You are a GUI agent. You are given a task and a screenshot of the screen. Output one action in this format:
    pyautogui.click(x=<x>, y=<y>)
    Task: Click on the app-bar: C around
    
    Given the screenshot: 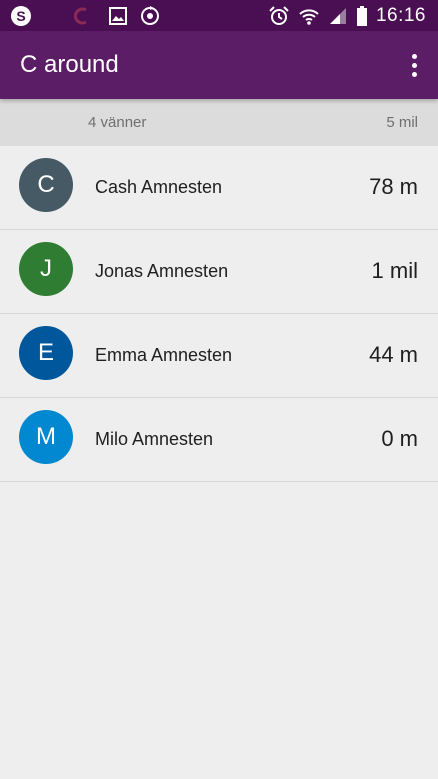 What is the action you would take?
    pyautogui.click(x=219, y=65)
    